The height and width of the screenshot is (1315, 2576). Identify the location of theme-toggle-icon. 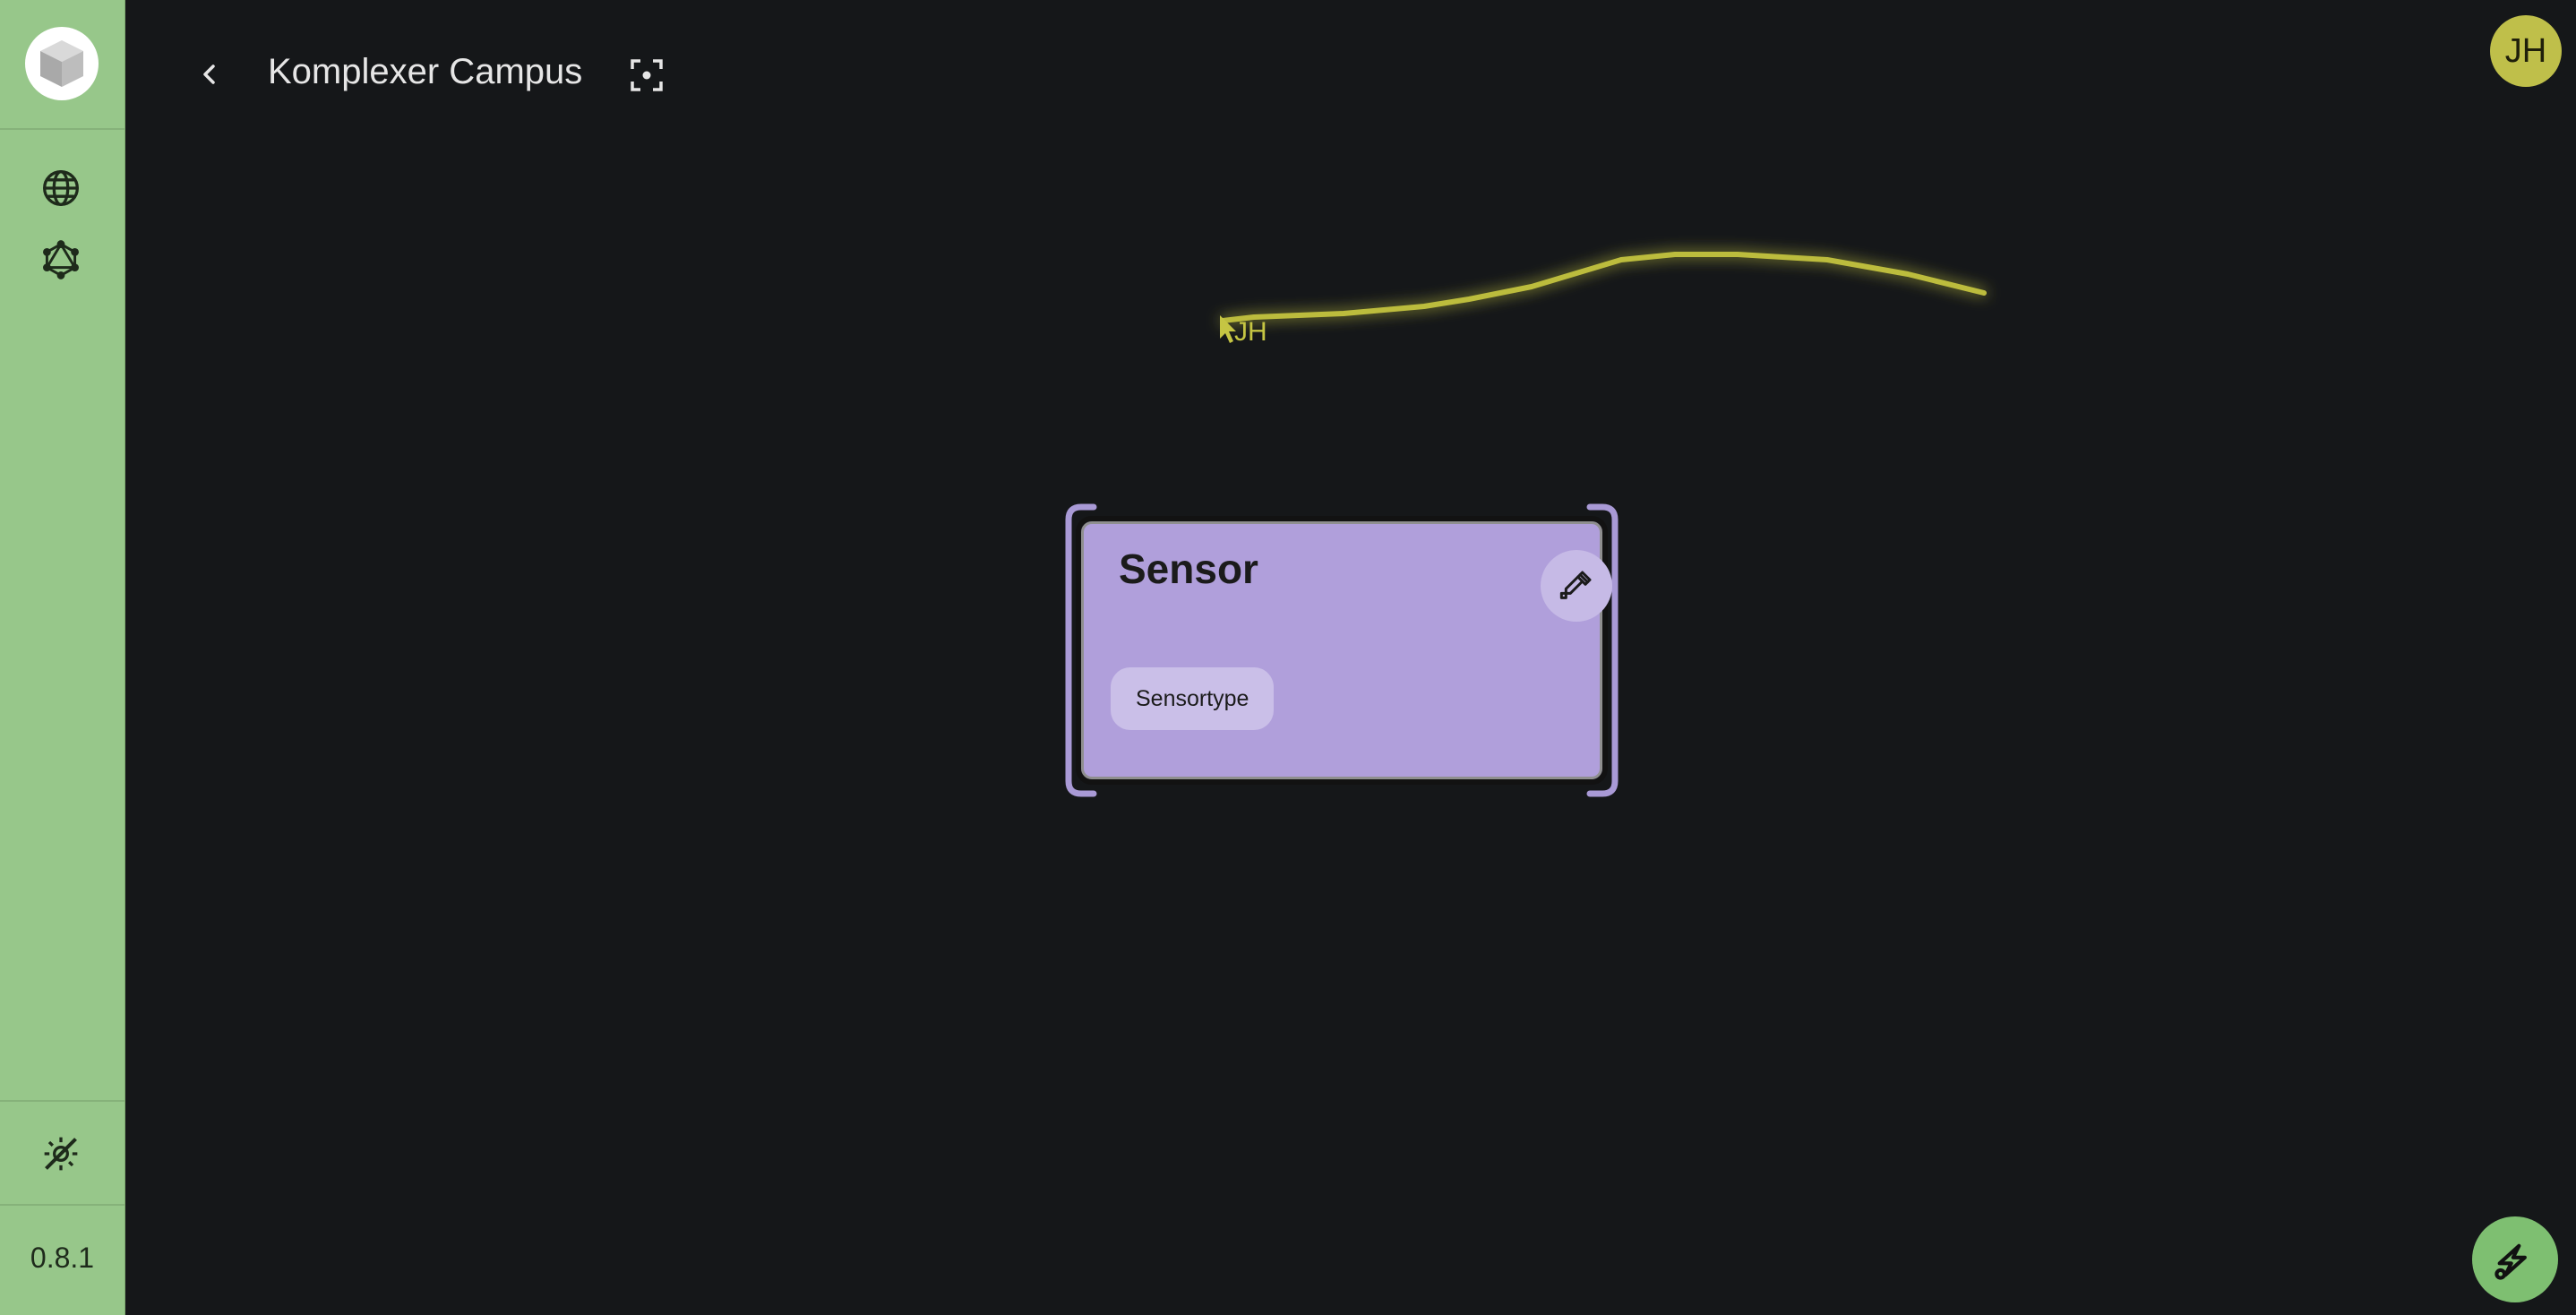
(61, 1154).